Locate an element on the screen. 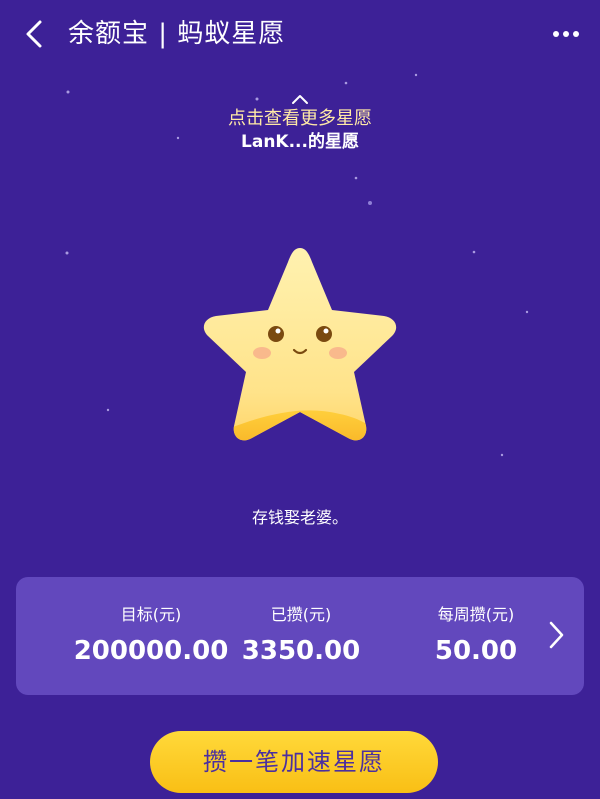 This screenshot has width=600, height=799. wish-owner: LanK...的星愿 is located at coordinates (300, 142).